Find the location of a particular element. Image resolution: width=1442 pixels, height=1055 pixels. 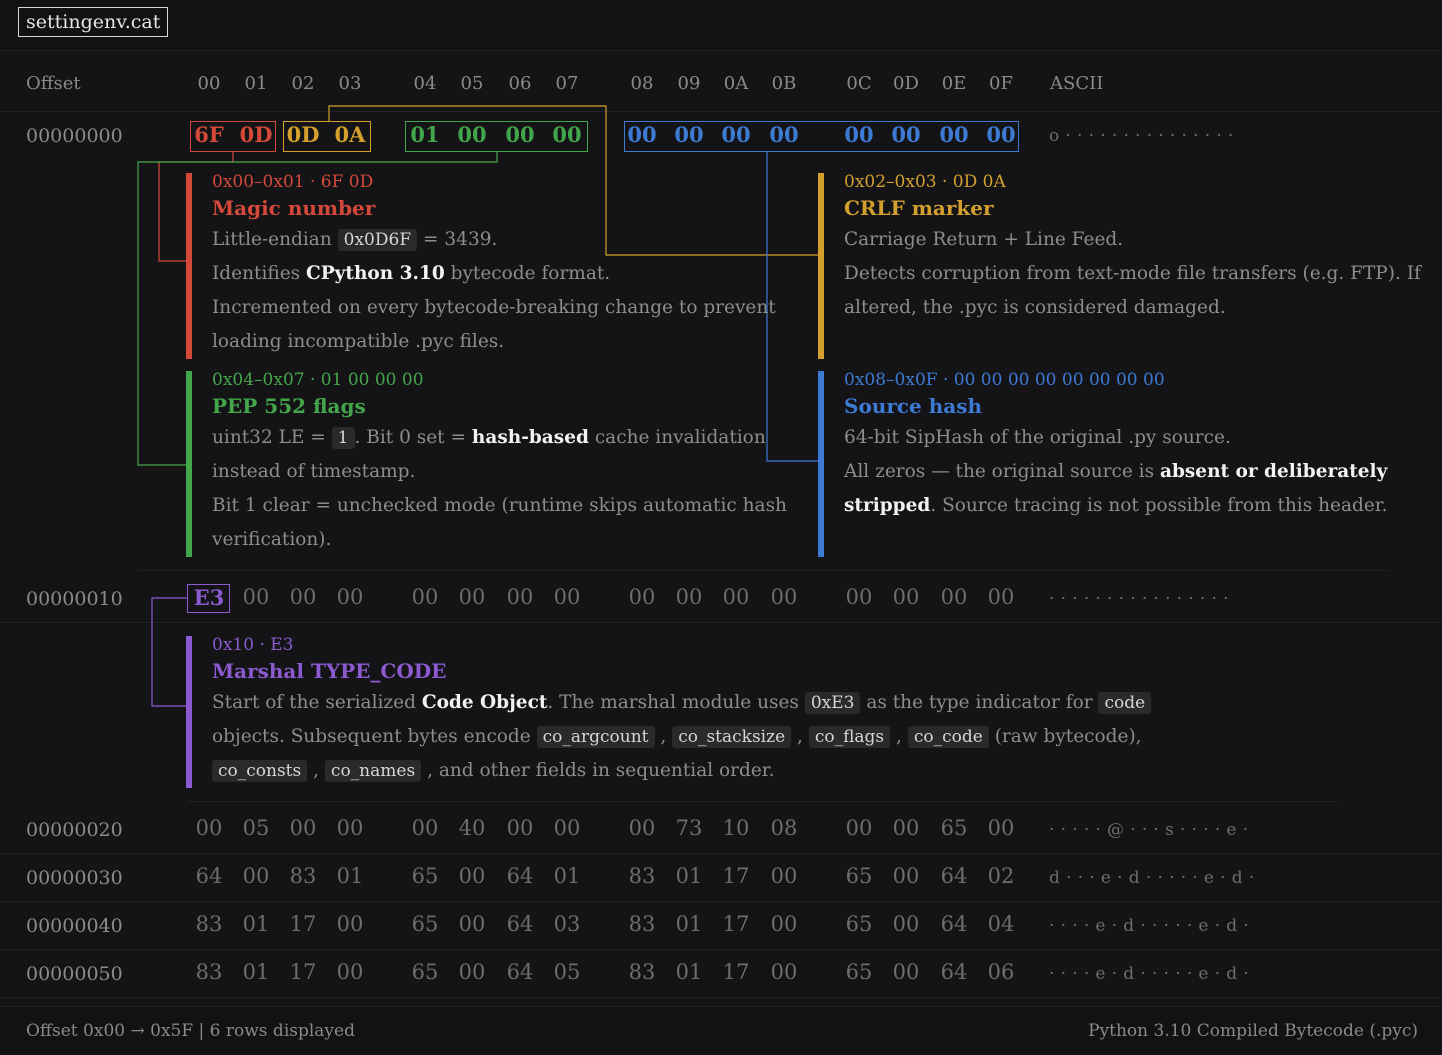

hex-byte: 10 is located at coordinates (736, 828).